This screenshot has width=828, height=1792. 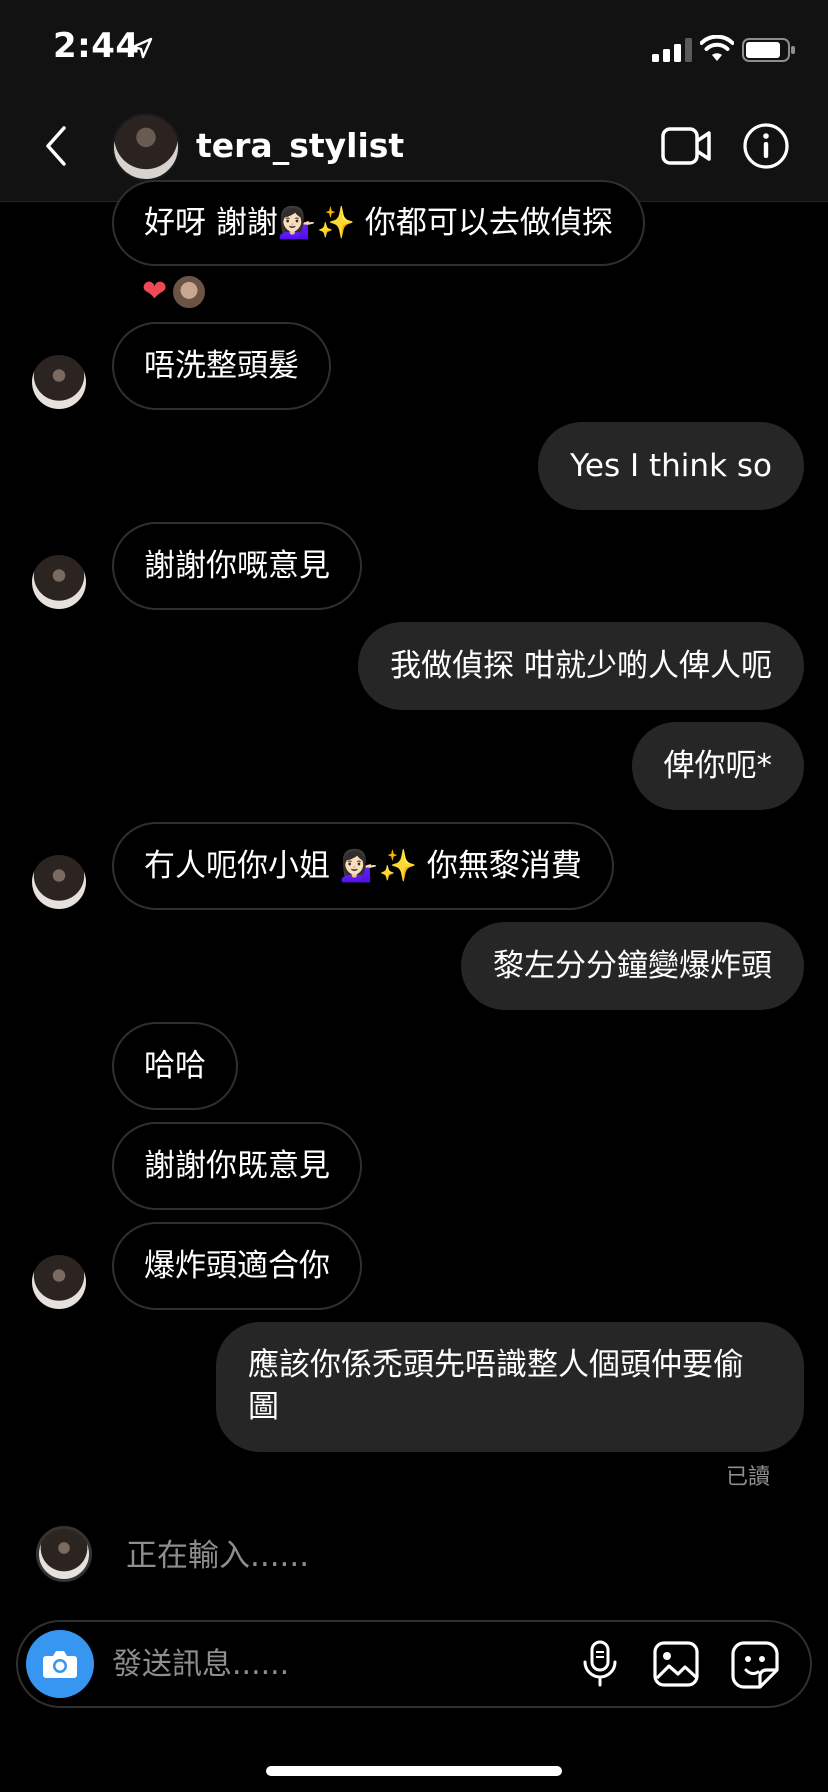 What do you see at coordinates (768, 50) in the screenshot?
I see `battery-icon` at bounding box center [768, 50].